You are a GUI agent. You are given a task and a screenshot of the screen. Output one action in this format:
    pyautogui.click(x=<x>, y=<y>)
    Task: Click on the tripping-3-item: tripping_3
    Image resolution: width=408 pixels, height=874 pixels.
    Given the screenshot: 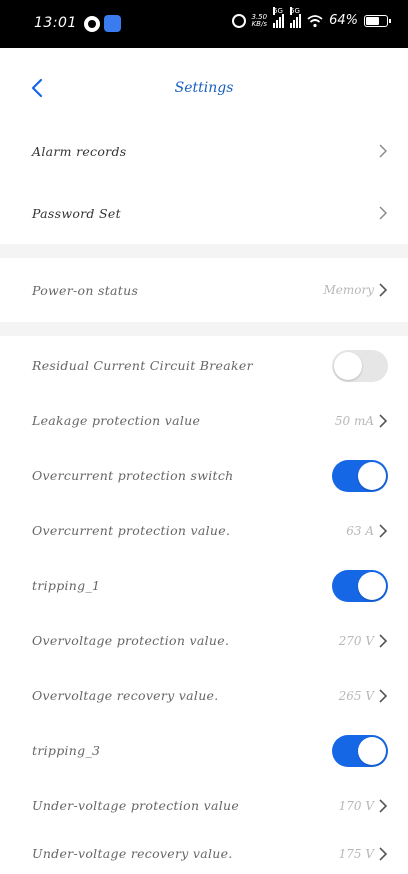 What is the action you would take?
    pyautogui.click(x=204, y=750)
    